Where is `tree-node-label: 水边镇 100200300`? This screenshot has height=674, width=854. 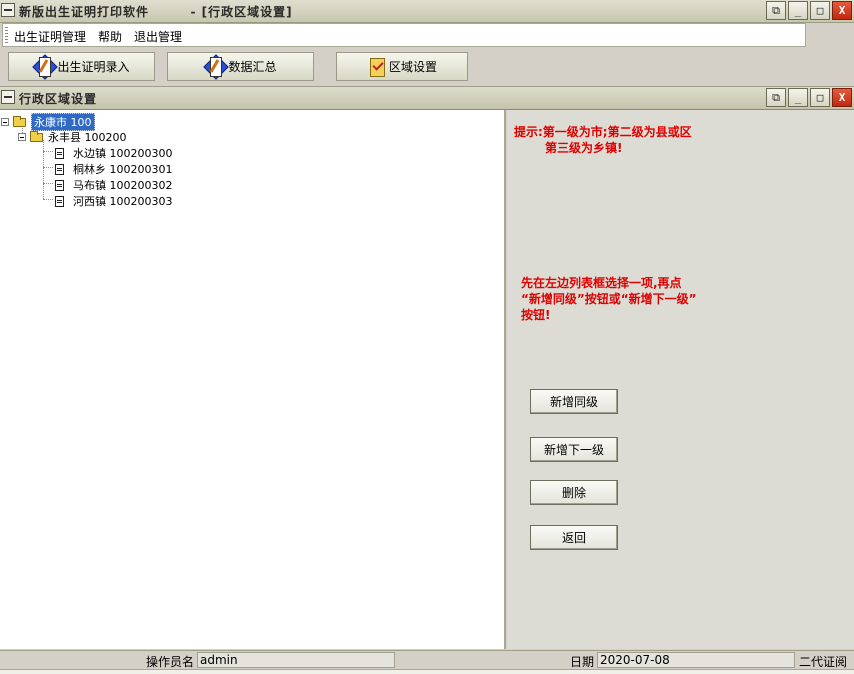 tree-node-label: 水边镇 100200300 is located at coordinates (123, 153).